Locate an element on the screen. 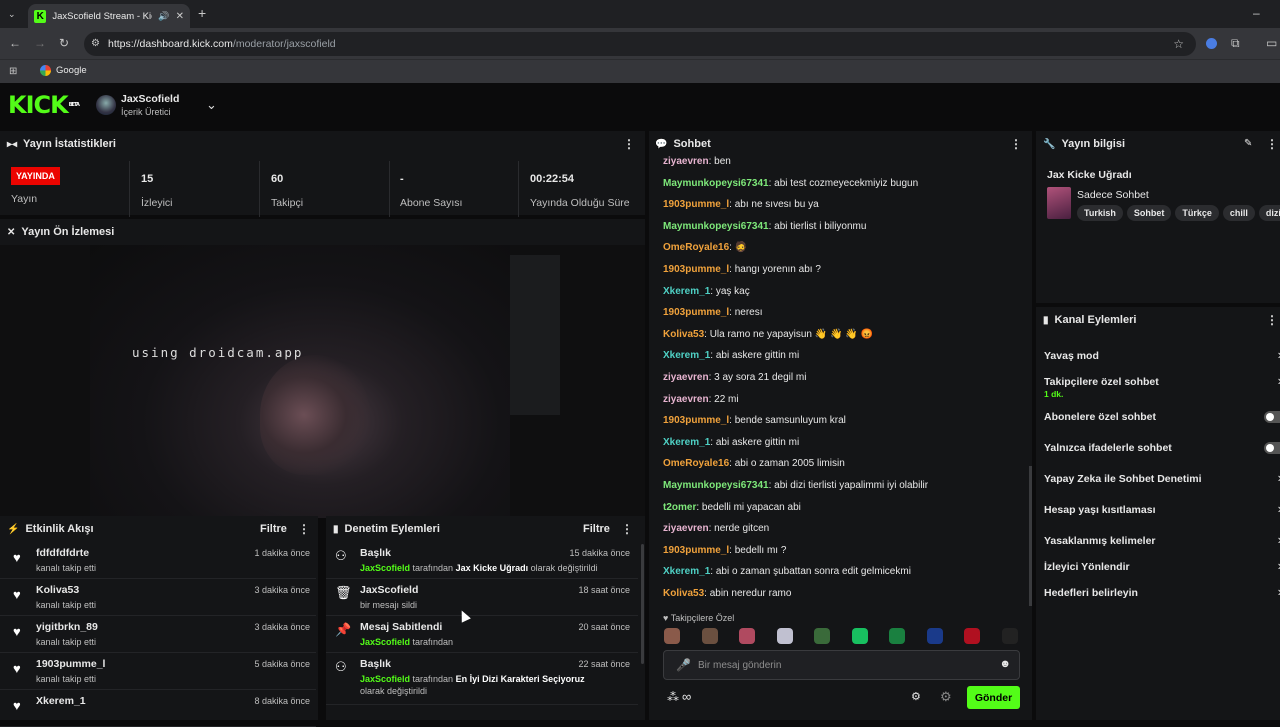 This screenshot has height=727, width=1280. stats-menu-icon: ⋮ is located at coordinates (629, 144).